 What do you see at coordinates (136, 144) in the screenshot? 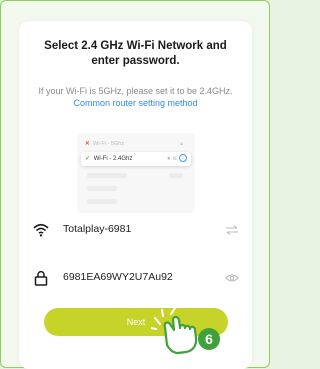
I see `illustration-row-5g: ✕ Wi-Fi - 5Ghz 🔒︎` at bounding box center [136, 144].